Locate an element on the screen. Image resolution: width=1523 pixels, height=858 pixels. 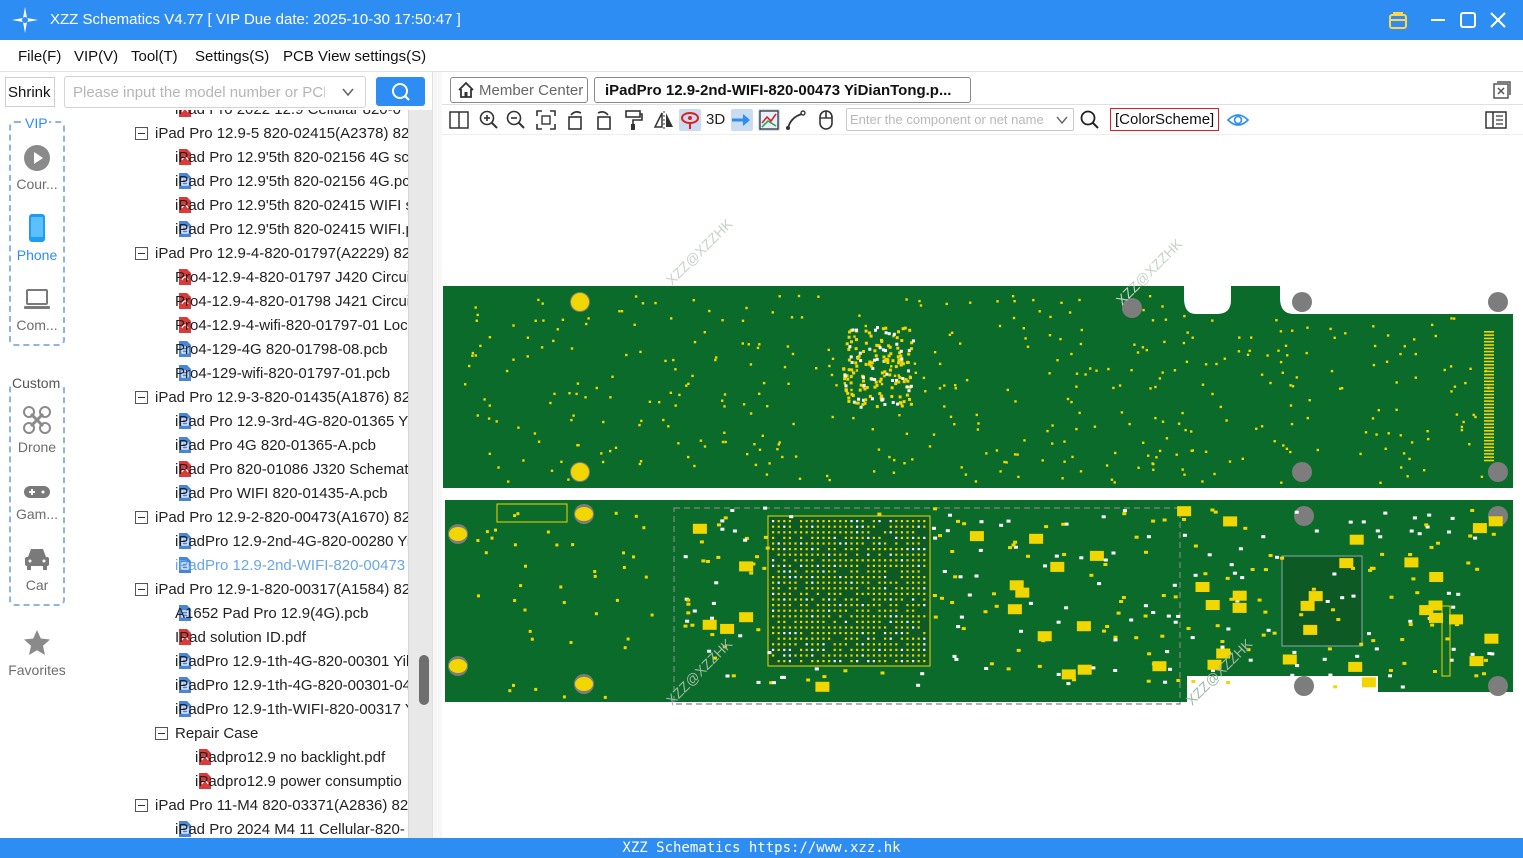
tree-item-label: Pro4-12.9-4-820-01797 J420 Circui is located at coordinates (291, 277).